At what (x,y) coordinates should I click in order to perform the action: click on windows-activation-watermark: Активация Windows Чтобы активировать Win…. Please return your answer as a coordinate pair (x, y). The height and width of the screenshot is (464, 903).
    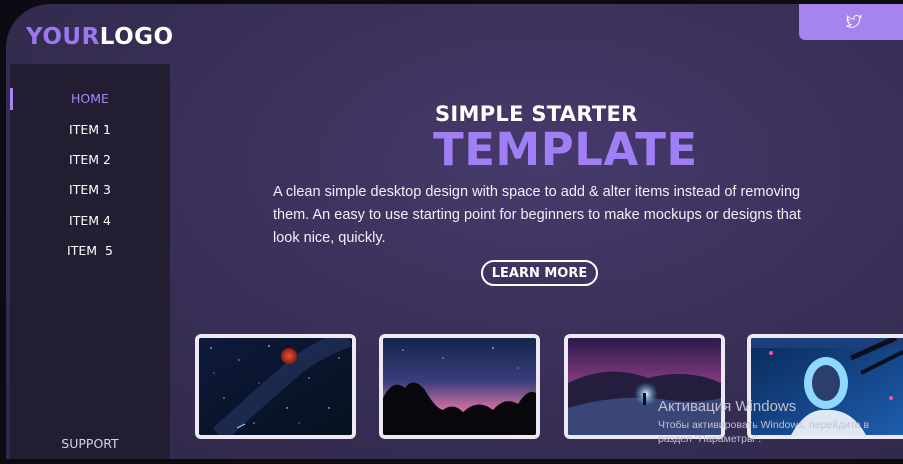
    Looking at the image, I should click on (763, 422).